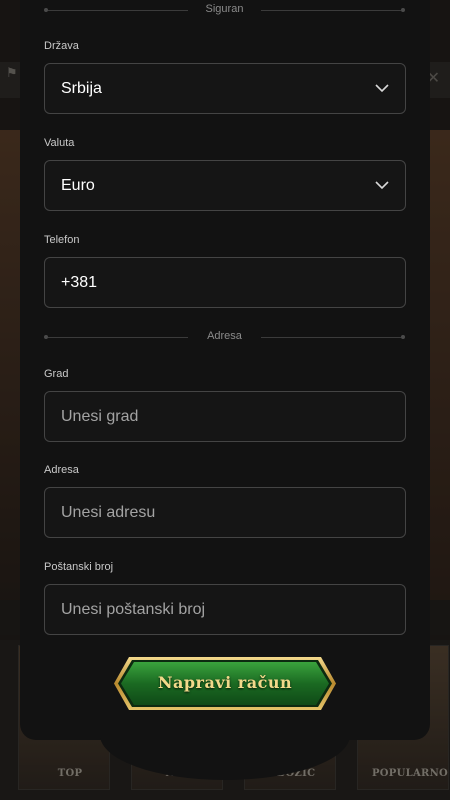 The width and height of the screenshot is (450, 800). Describe the element at coordinates (62, 240) in the screenshot. I see `phone-label: Telefon` at that location.